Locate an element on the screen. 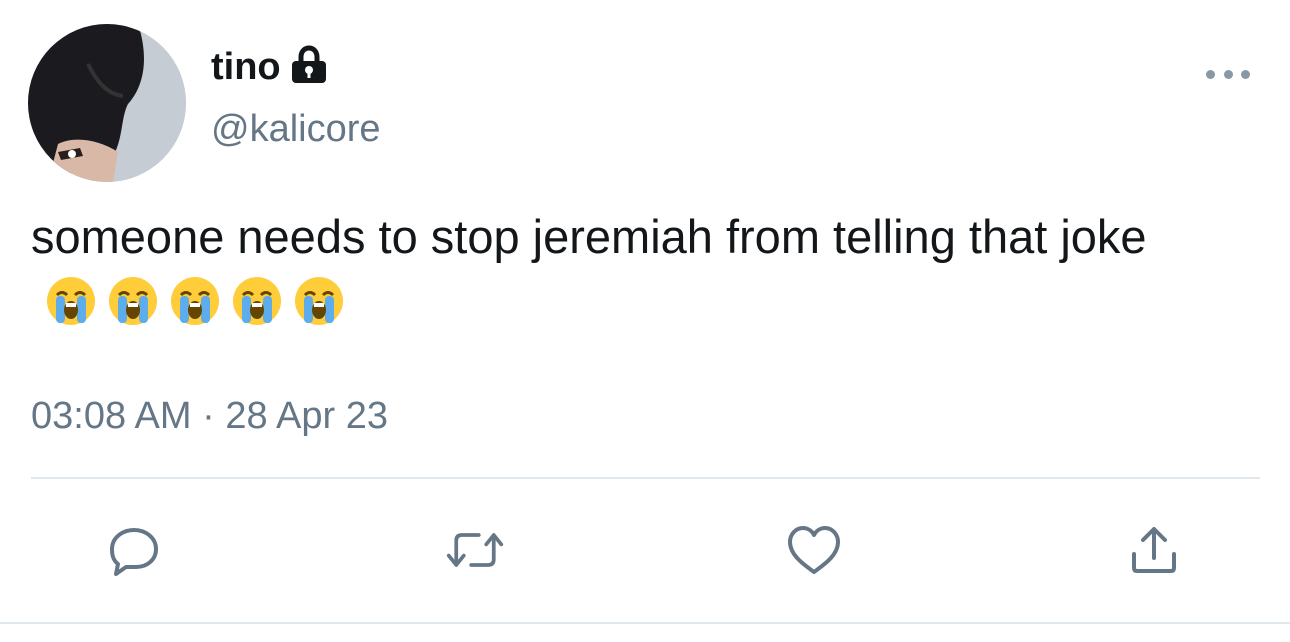 This screenshot has height=642, width=1290. share-button is located at coordinates (1154, 550).